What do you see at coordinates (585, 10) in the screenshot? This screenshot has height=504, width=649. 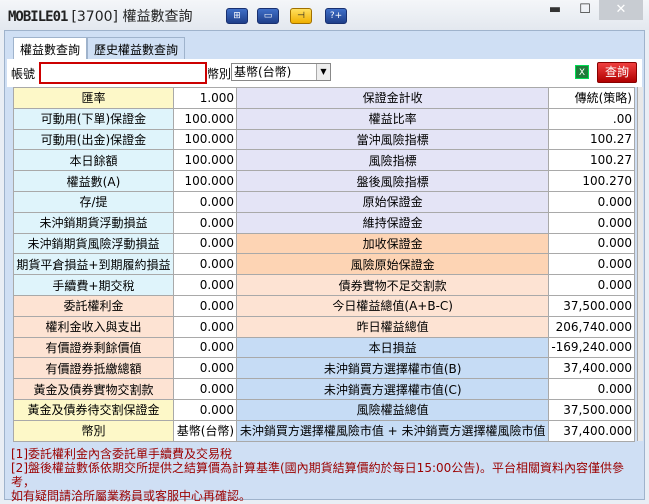 I see `maximize-button: ☐` at bounding box center [585, 10].